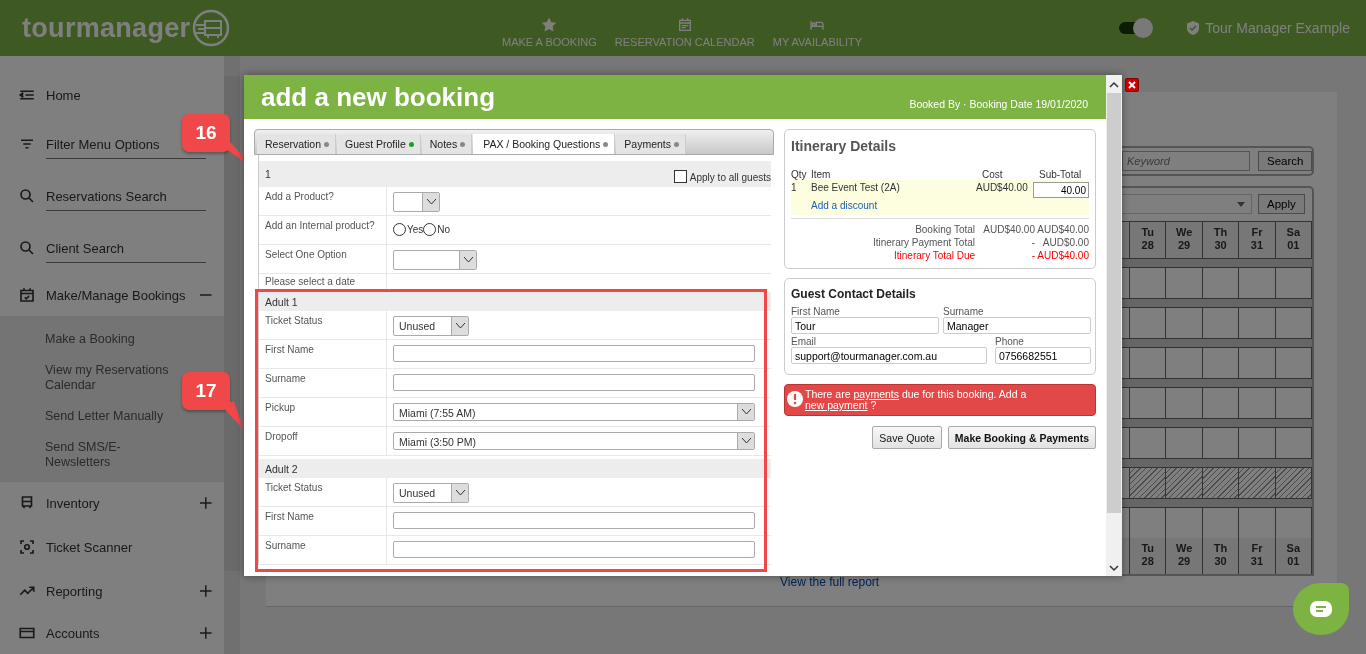 The image size is (1366, 654). What do you see at coordinates (1061, 190) in the screenshot?
I see `subtotal-field: 40.00` at bounding box center [1061, 190].